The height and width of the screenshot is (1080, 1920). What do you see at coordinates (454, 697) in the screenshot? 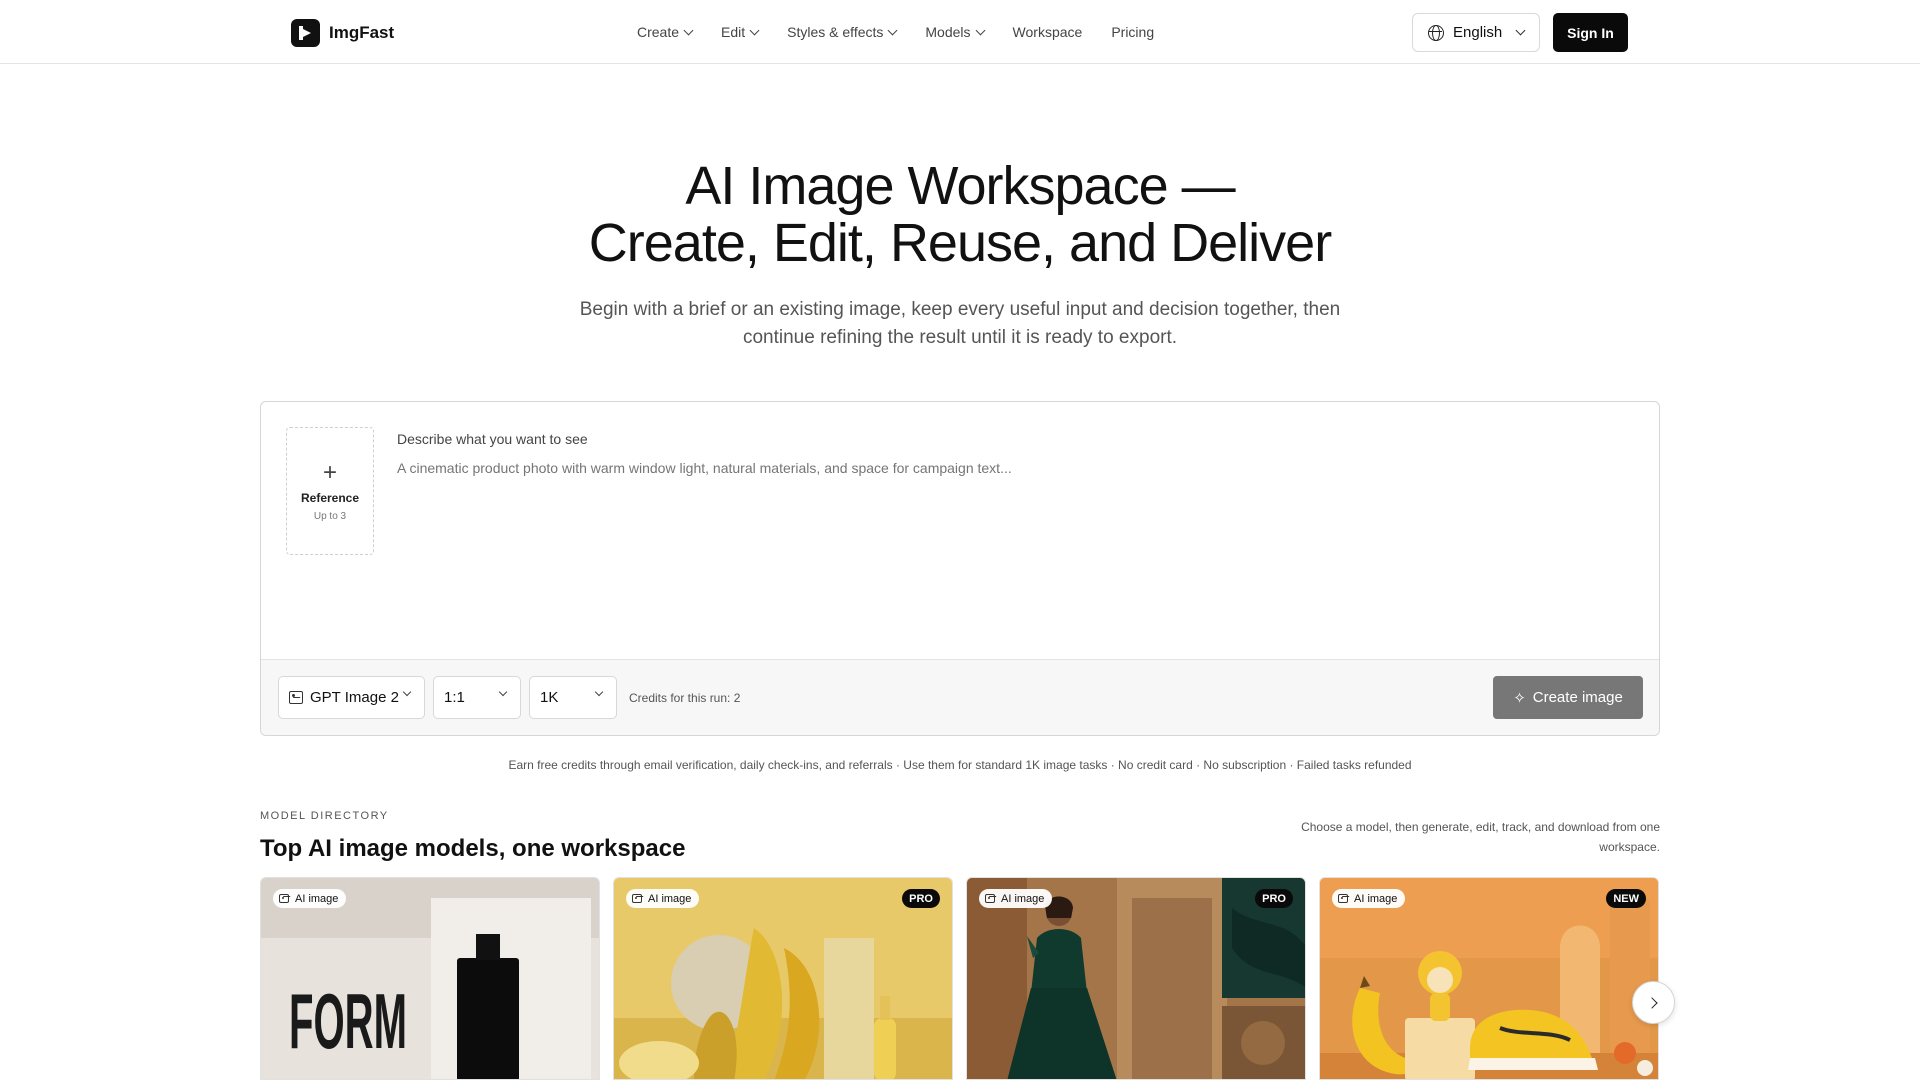
I see `aspect-ratio-value: 1:1` at bounding box center [454, 697].